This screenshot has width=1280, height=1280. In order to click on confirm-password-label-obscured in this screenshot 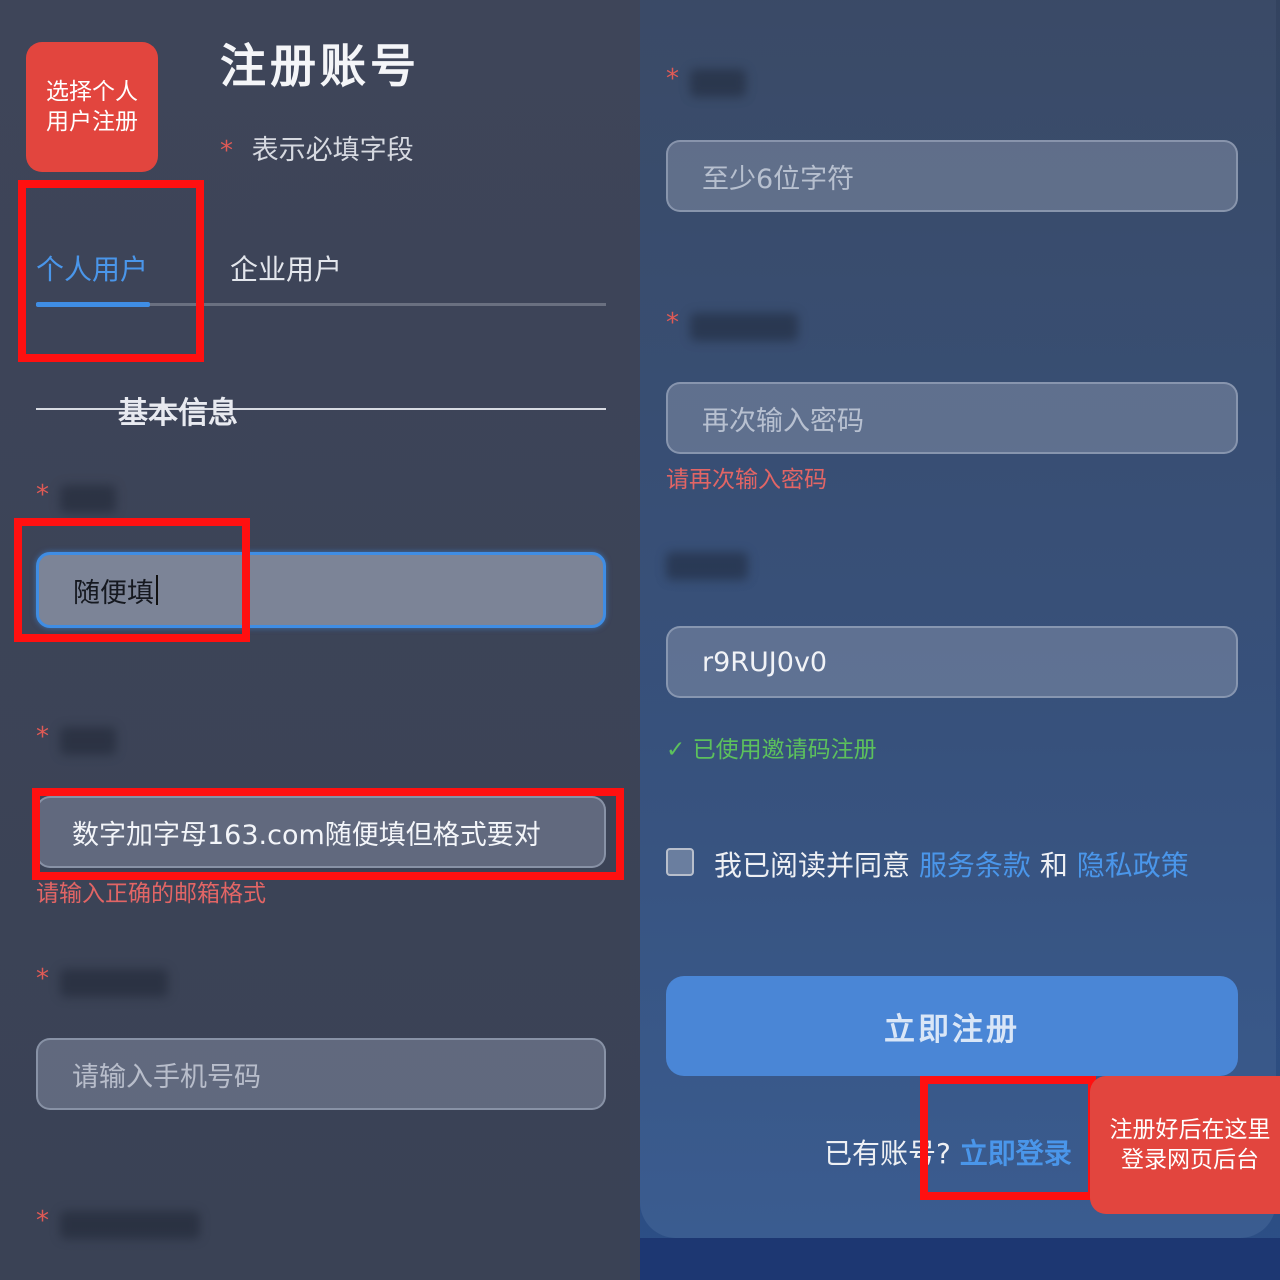, I will do `click(744, 326)`.